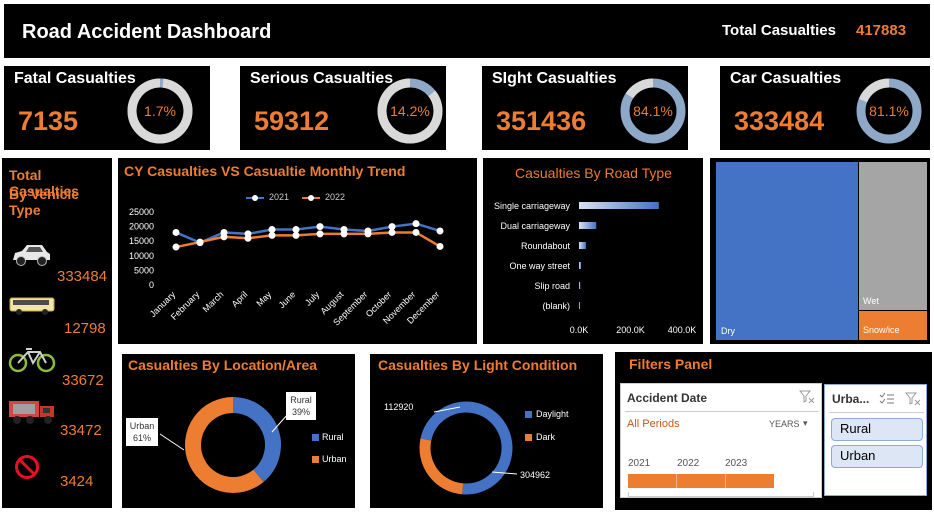 This screenshot has height=514, width=934. What do you see at coordinates (653, 424) in the screenshot?
I see `all-periods-label: All Periods` at bounding box center [653, 424].